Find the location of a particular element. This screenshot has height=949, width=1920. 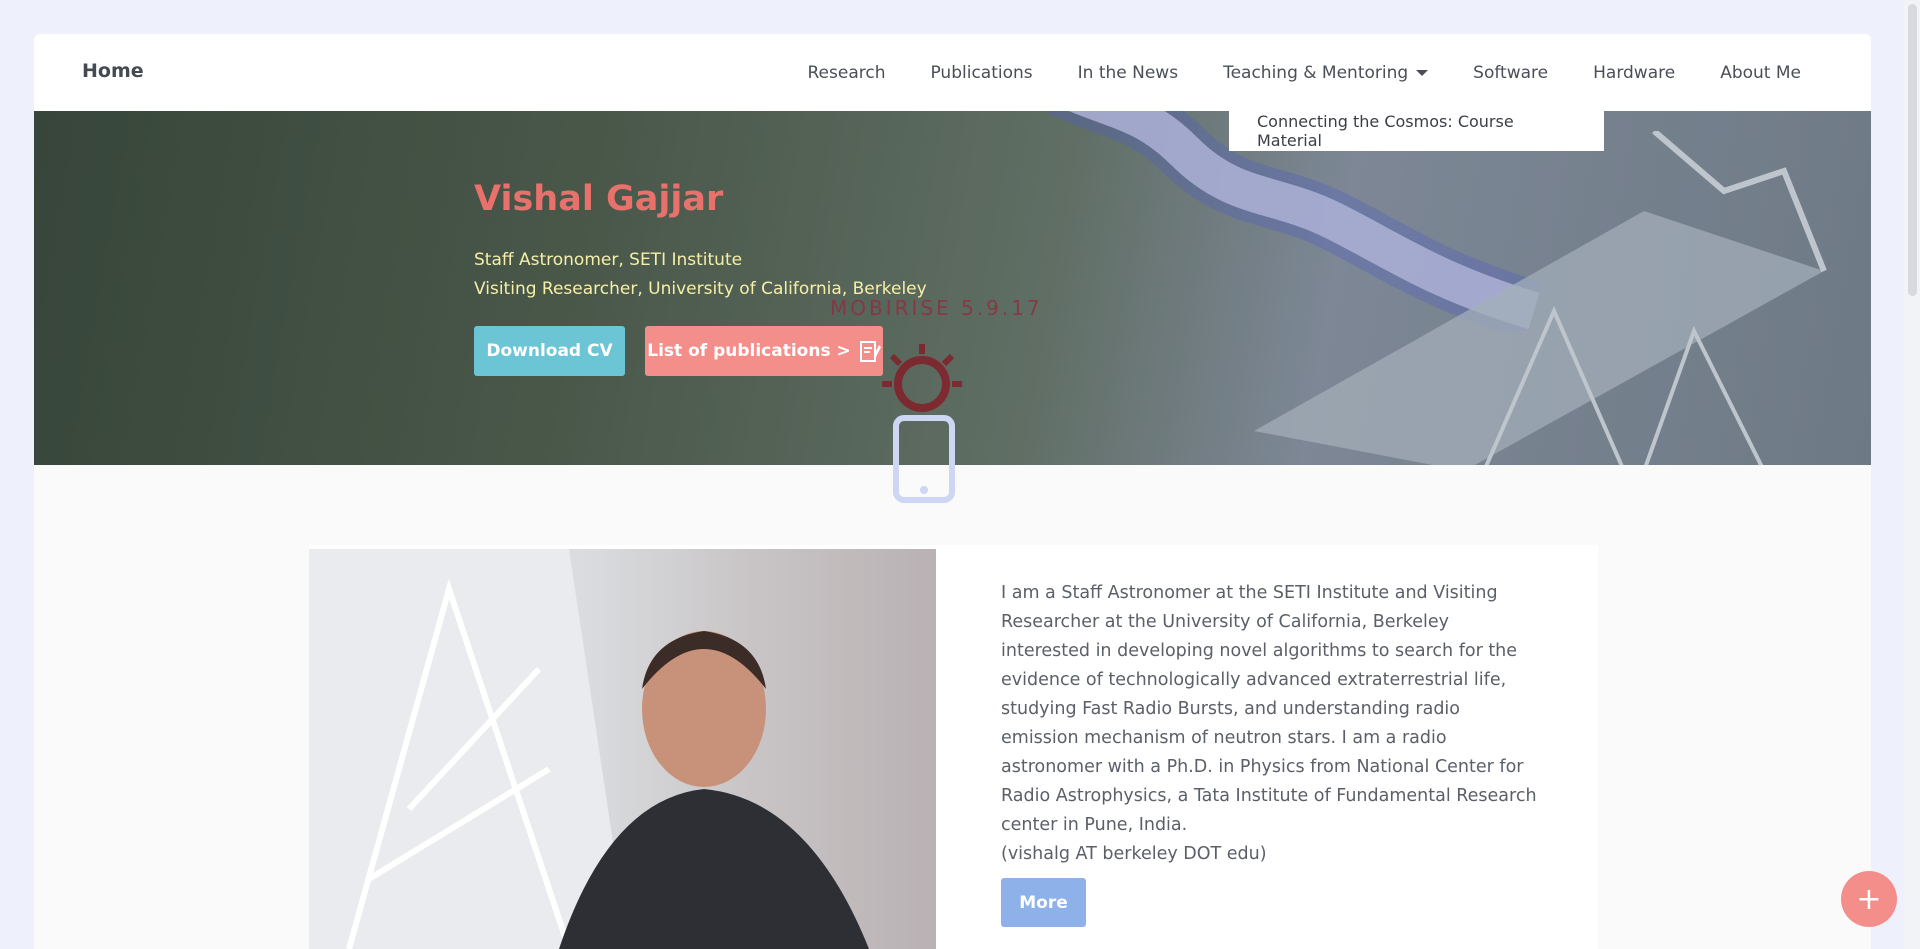

hero-subtitle-line-1: Staff Astronomer, SETI Institute is located at coordinates (608, 260).